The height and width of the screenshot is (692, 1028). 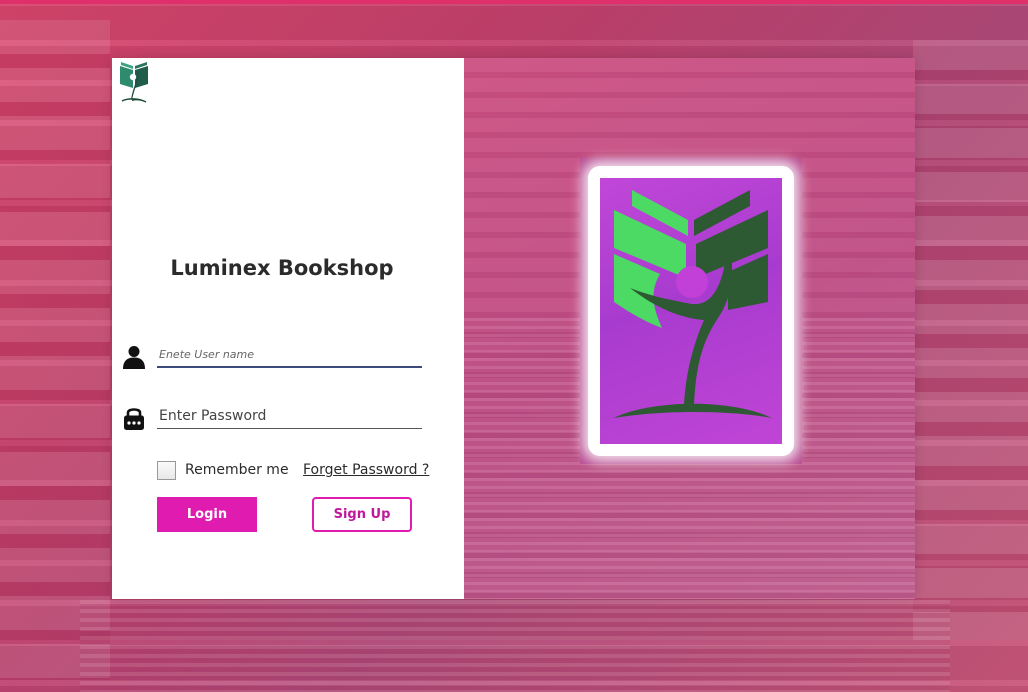 What do you see at coordinates (514, 2) in the screenshot?
I see `top-strip` at bounding box center [514, 2].